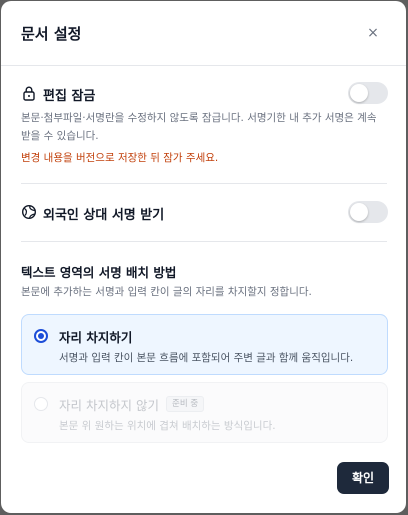 This screenshot has height=515, width=408. I want to click on close-icon: ×, so click(373, 33).